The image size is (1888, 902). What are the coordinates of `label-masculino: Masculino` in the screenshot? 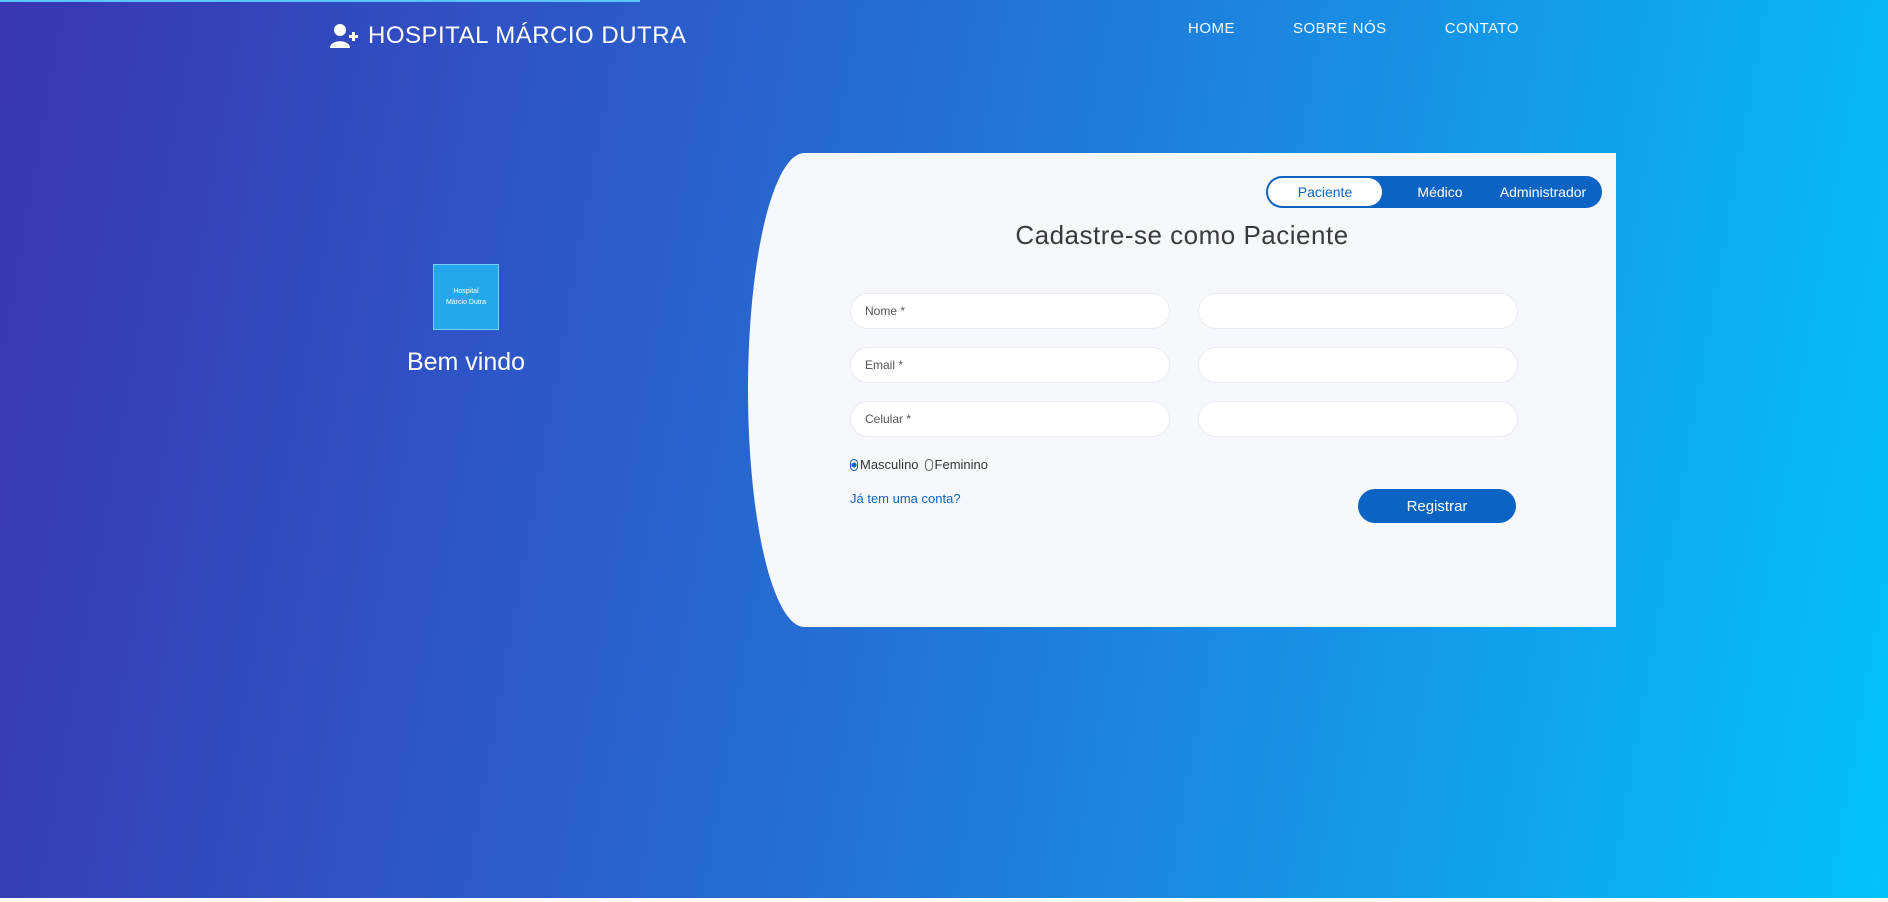 It's located at (889, 464).